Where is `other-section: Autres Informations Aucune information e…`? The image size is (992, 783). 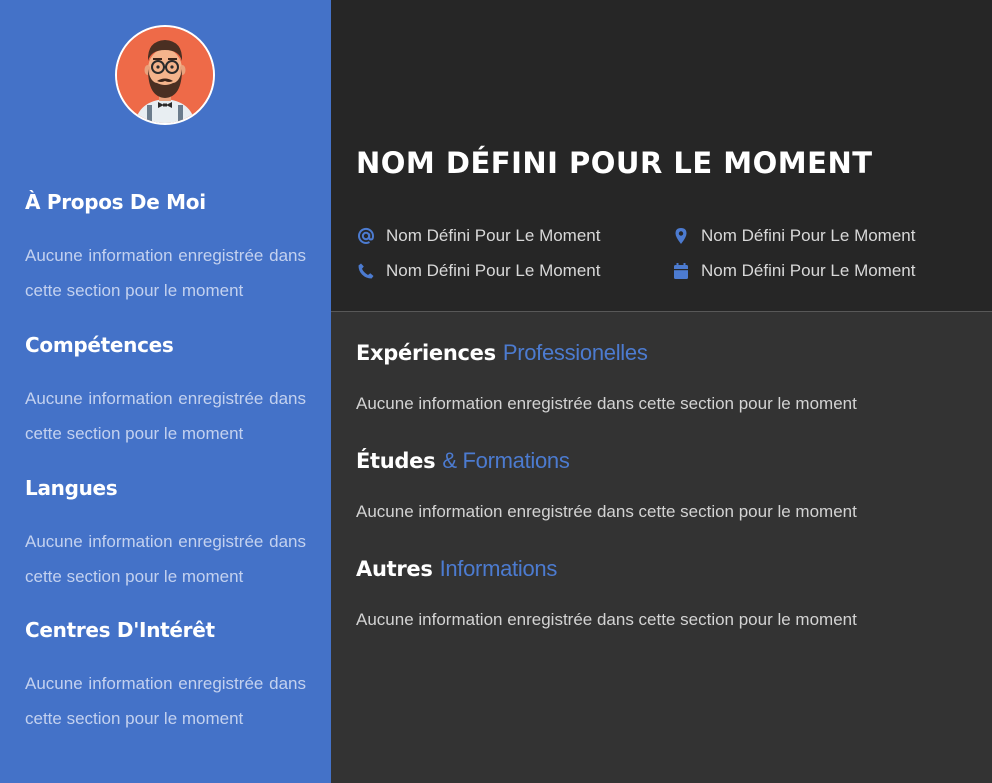 other-section: Autres Informations Aucune information e… is located at coordinates (666, 593).